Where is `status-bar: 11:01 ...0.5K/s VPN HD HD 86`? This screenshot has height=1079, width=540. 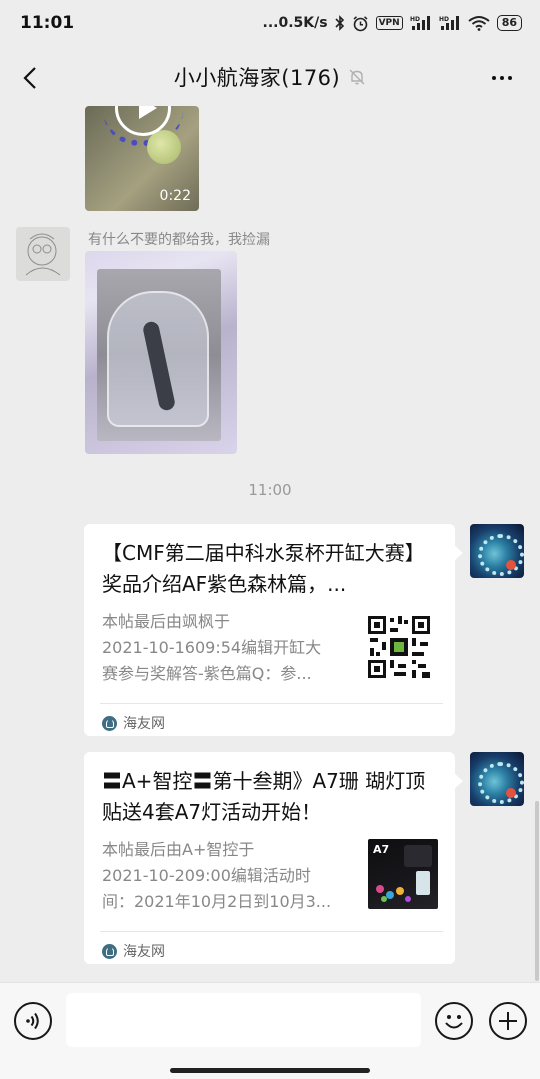
status-bar: 11:01 ...0.5K/s VPN HD HD 86 is located at coordinates (270, 23).